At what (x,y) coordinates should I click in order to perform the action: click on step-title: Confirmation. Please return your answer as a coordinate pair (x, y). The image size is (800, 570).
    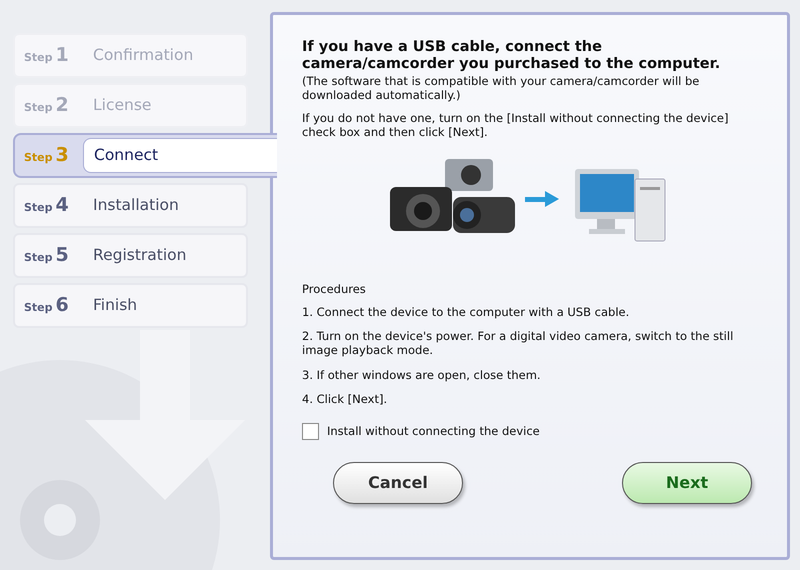
    Looking at the image, I should click on (143, 55).